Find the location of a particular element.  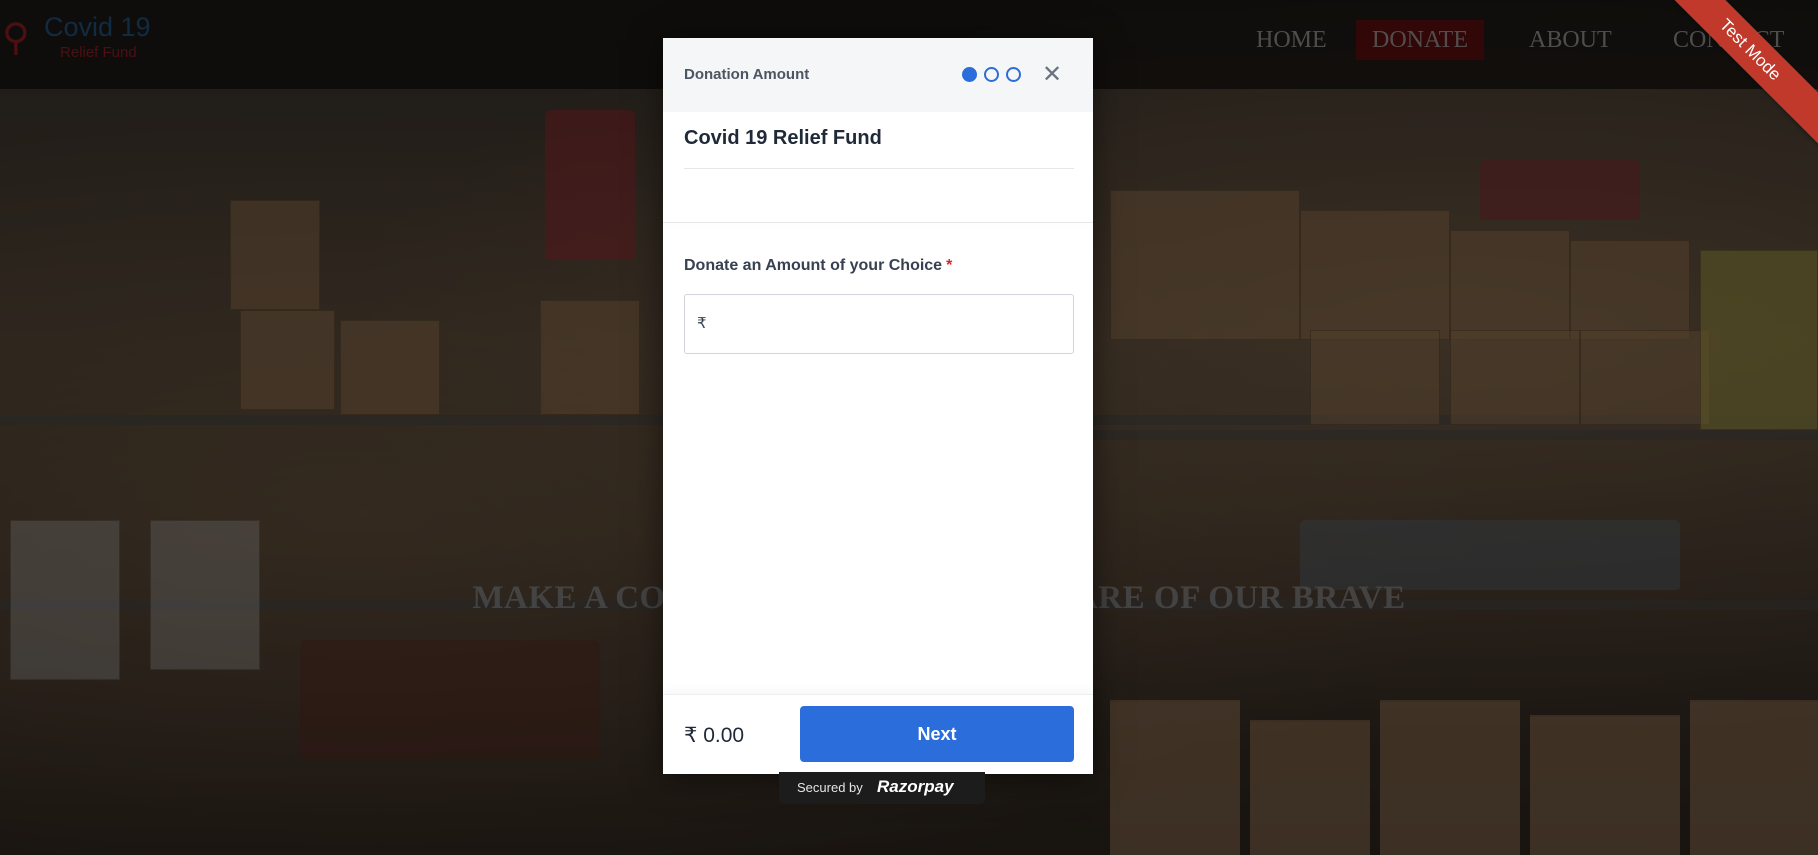

organization-name: Covid 19 Relief Fund is located at coordinates (783, 138).